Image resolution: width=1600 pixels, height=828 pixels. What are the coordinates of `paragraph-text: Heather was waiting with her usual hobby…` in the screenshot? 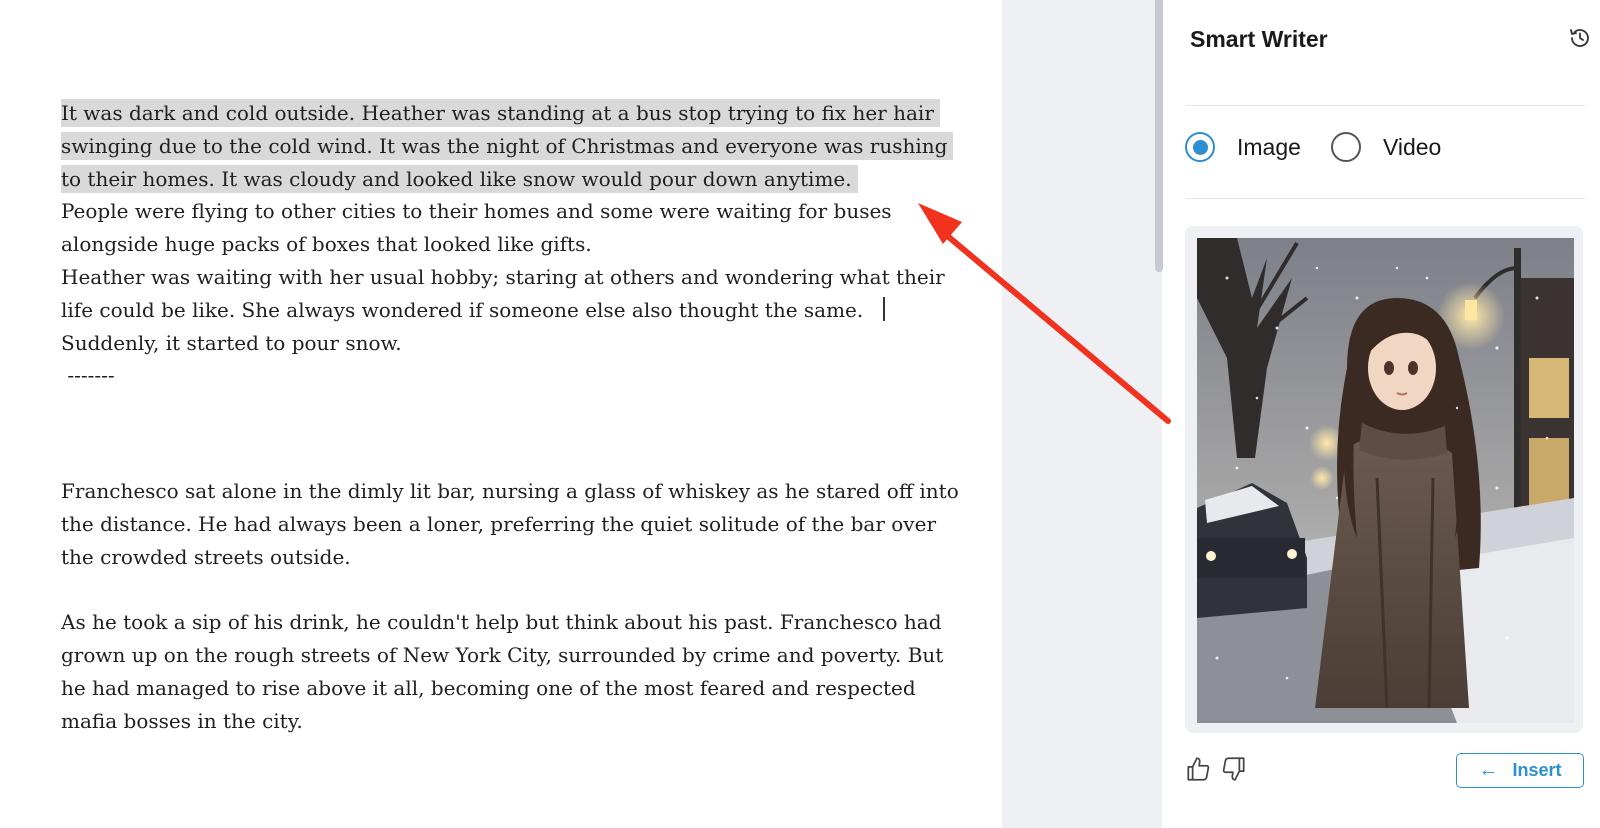 It's located at (503, 293).